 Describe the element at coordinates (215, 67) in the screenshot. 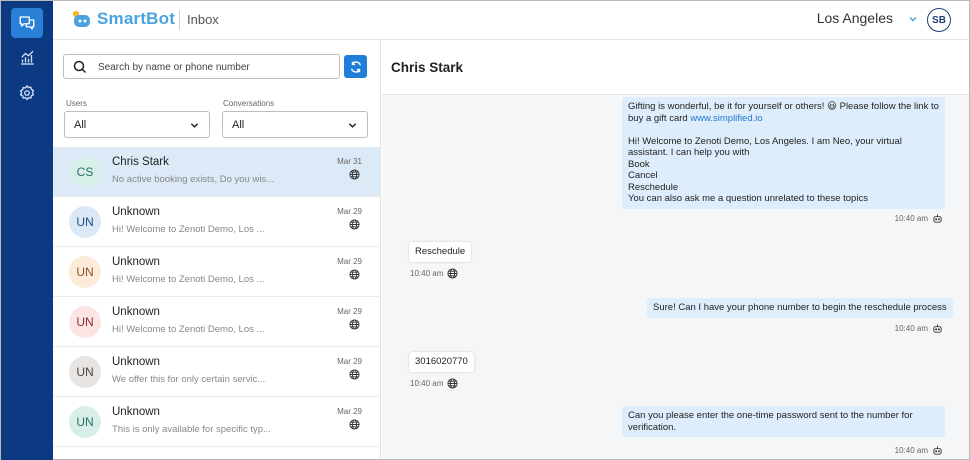

I see `search-input` at that location.